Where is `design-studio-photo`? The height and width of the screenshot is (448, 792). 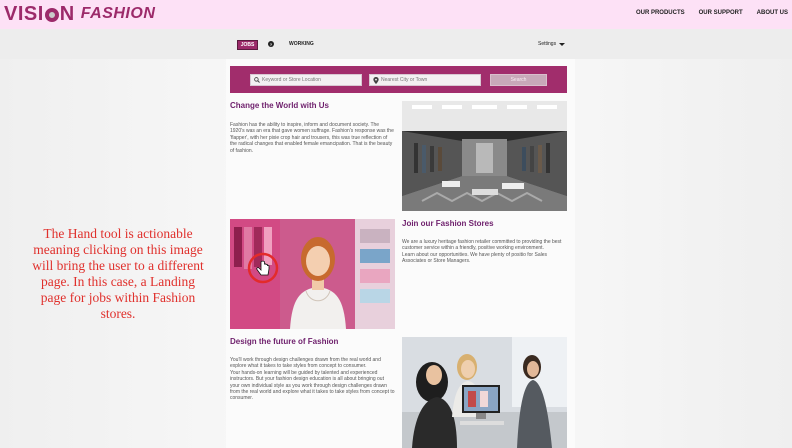 design-studio-photo is located at coordinates (484, 392).